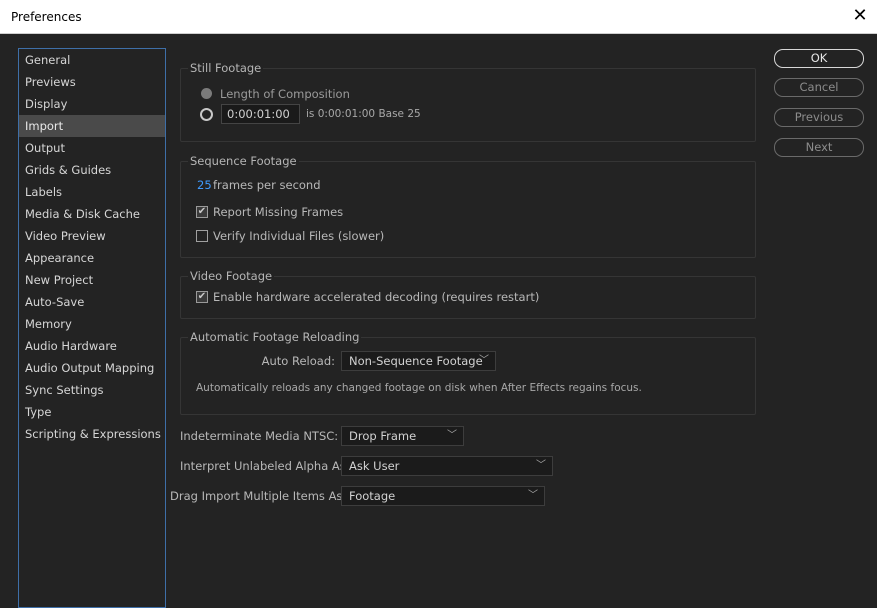  I want to click on video-footage-title: Video Footage, so click(231, 276).